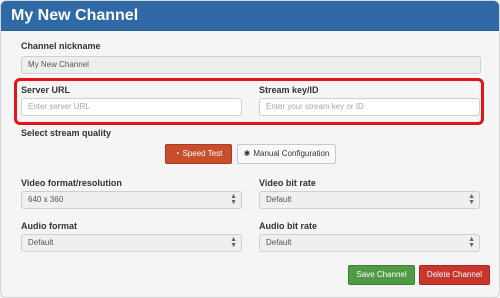 This screenshot has height=298, width=500. What do you see at coordinates (279, 199) in the screenshot?
I see `video-bitrate-value: Default` at bounding box center [279, 199].